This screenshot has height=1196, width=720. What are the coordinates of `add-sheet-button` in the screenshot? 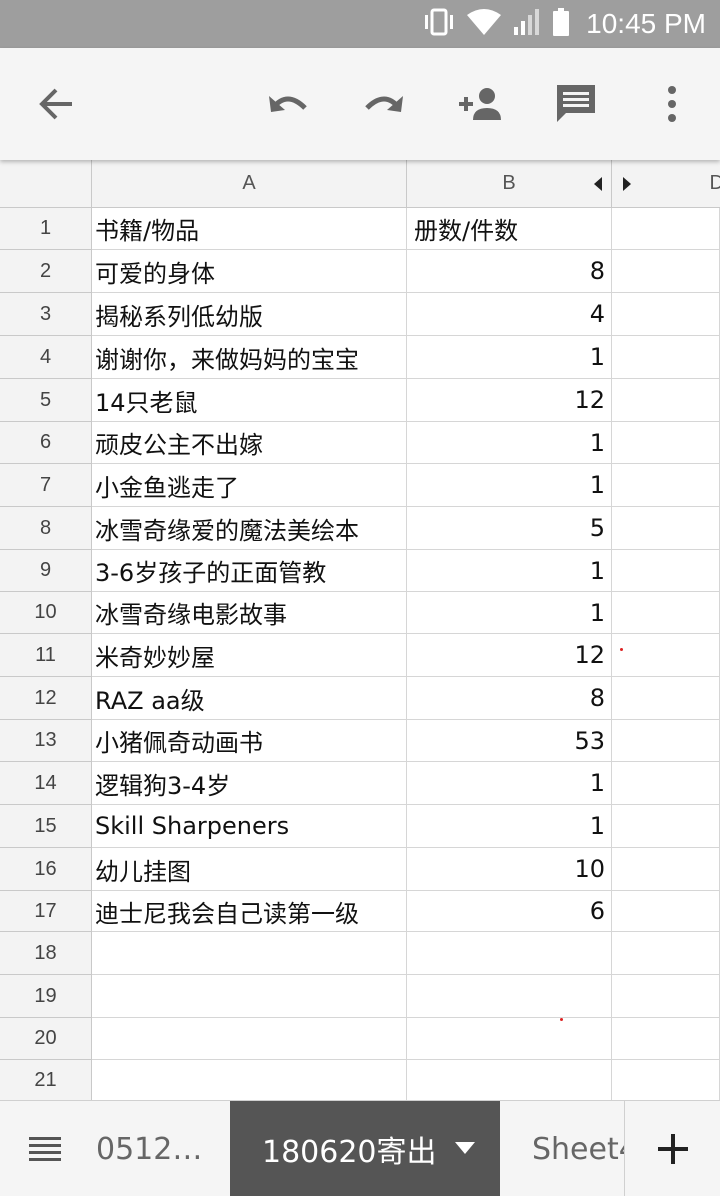 It's located at (672, 1148).